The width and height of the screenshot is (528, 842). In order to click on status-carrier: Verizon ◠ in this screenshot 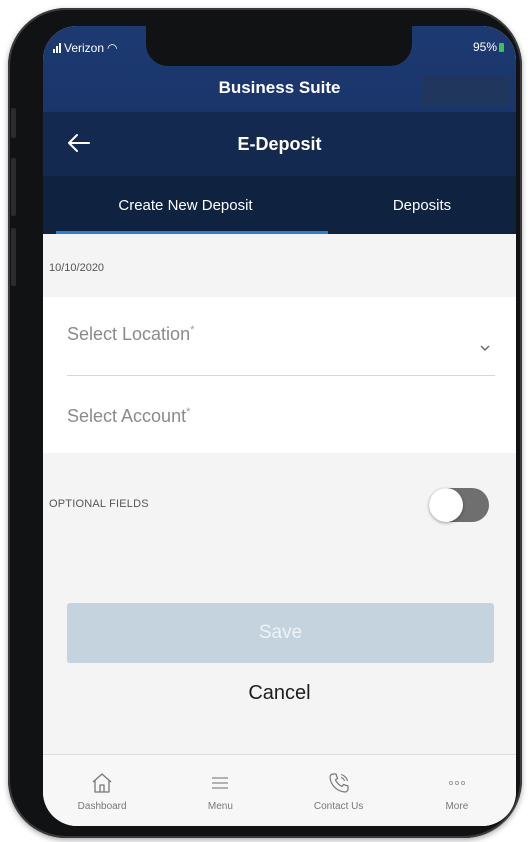, I will do `click(85, 48)`.